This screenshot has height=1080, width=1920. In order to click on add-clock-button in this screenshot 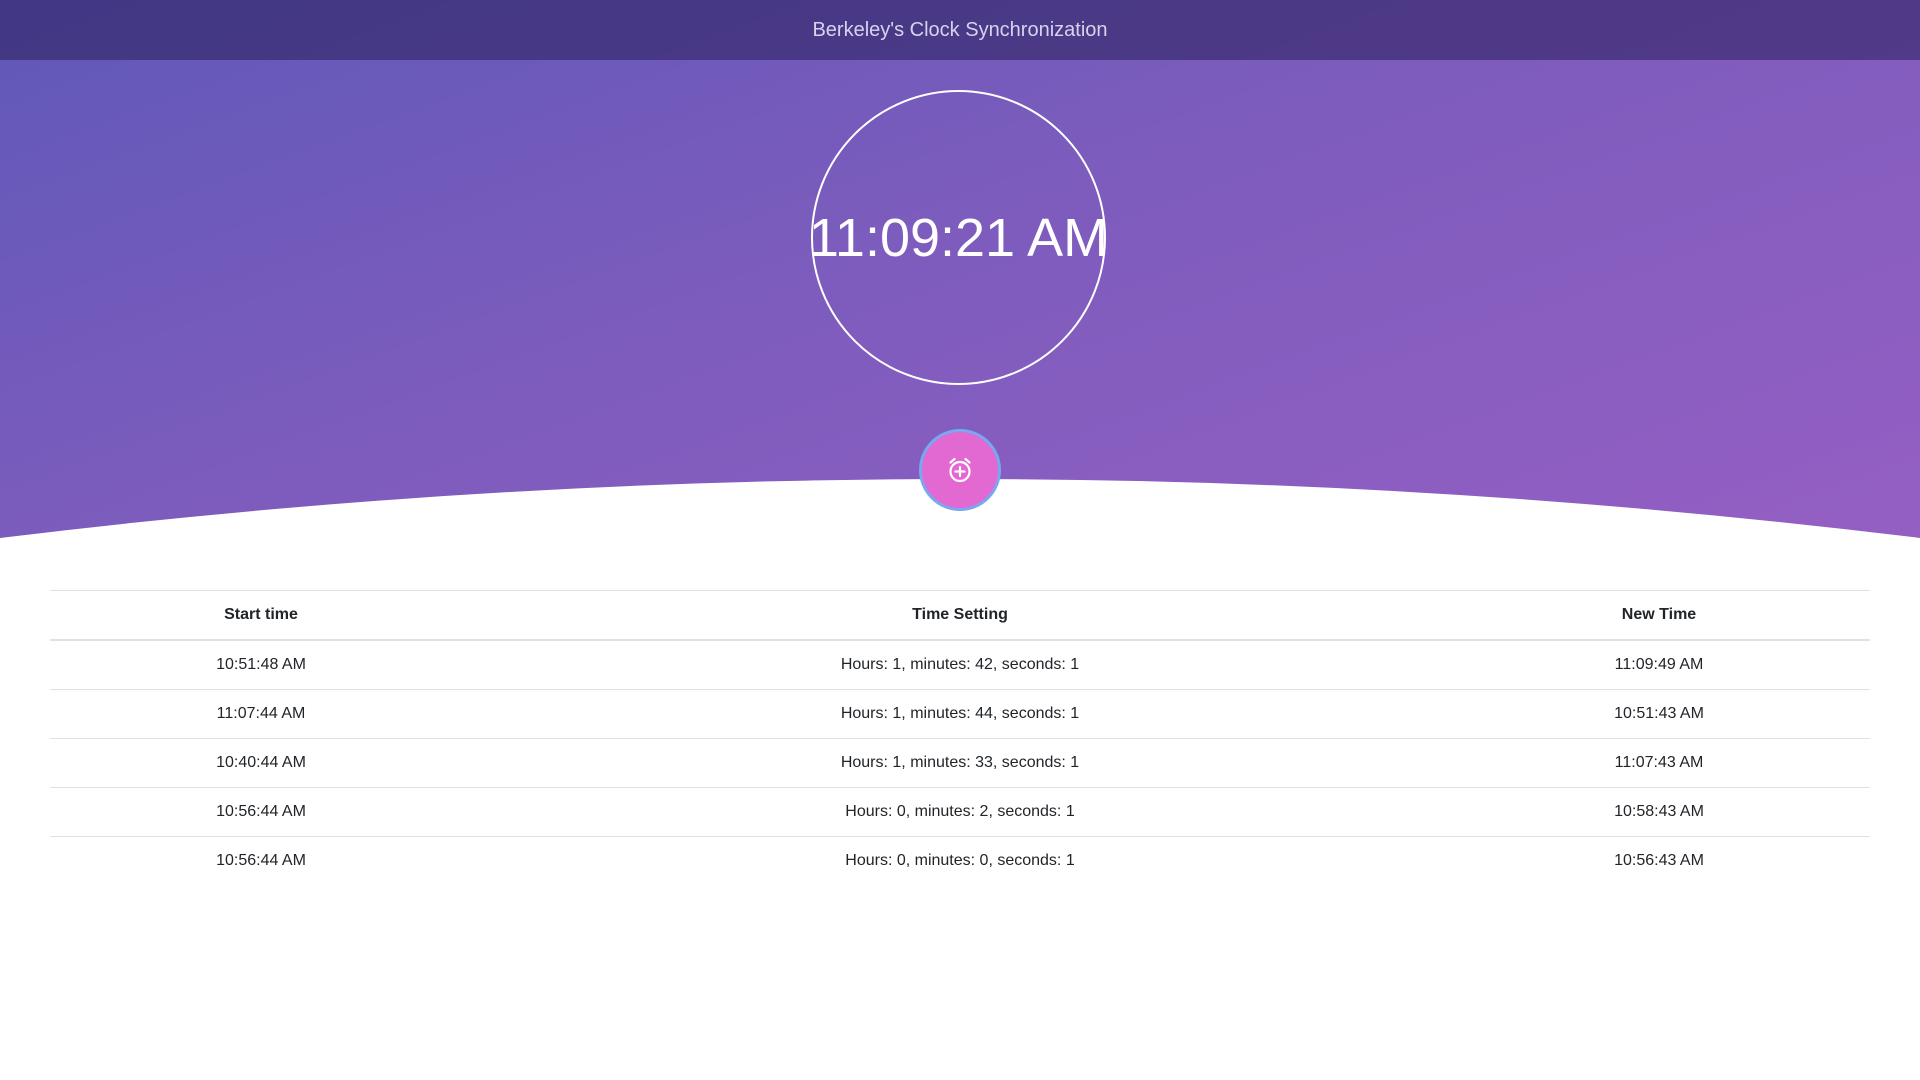, I will do `click(960, 470)`.